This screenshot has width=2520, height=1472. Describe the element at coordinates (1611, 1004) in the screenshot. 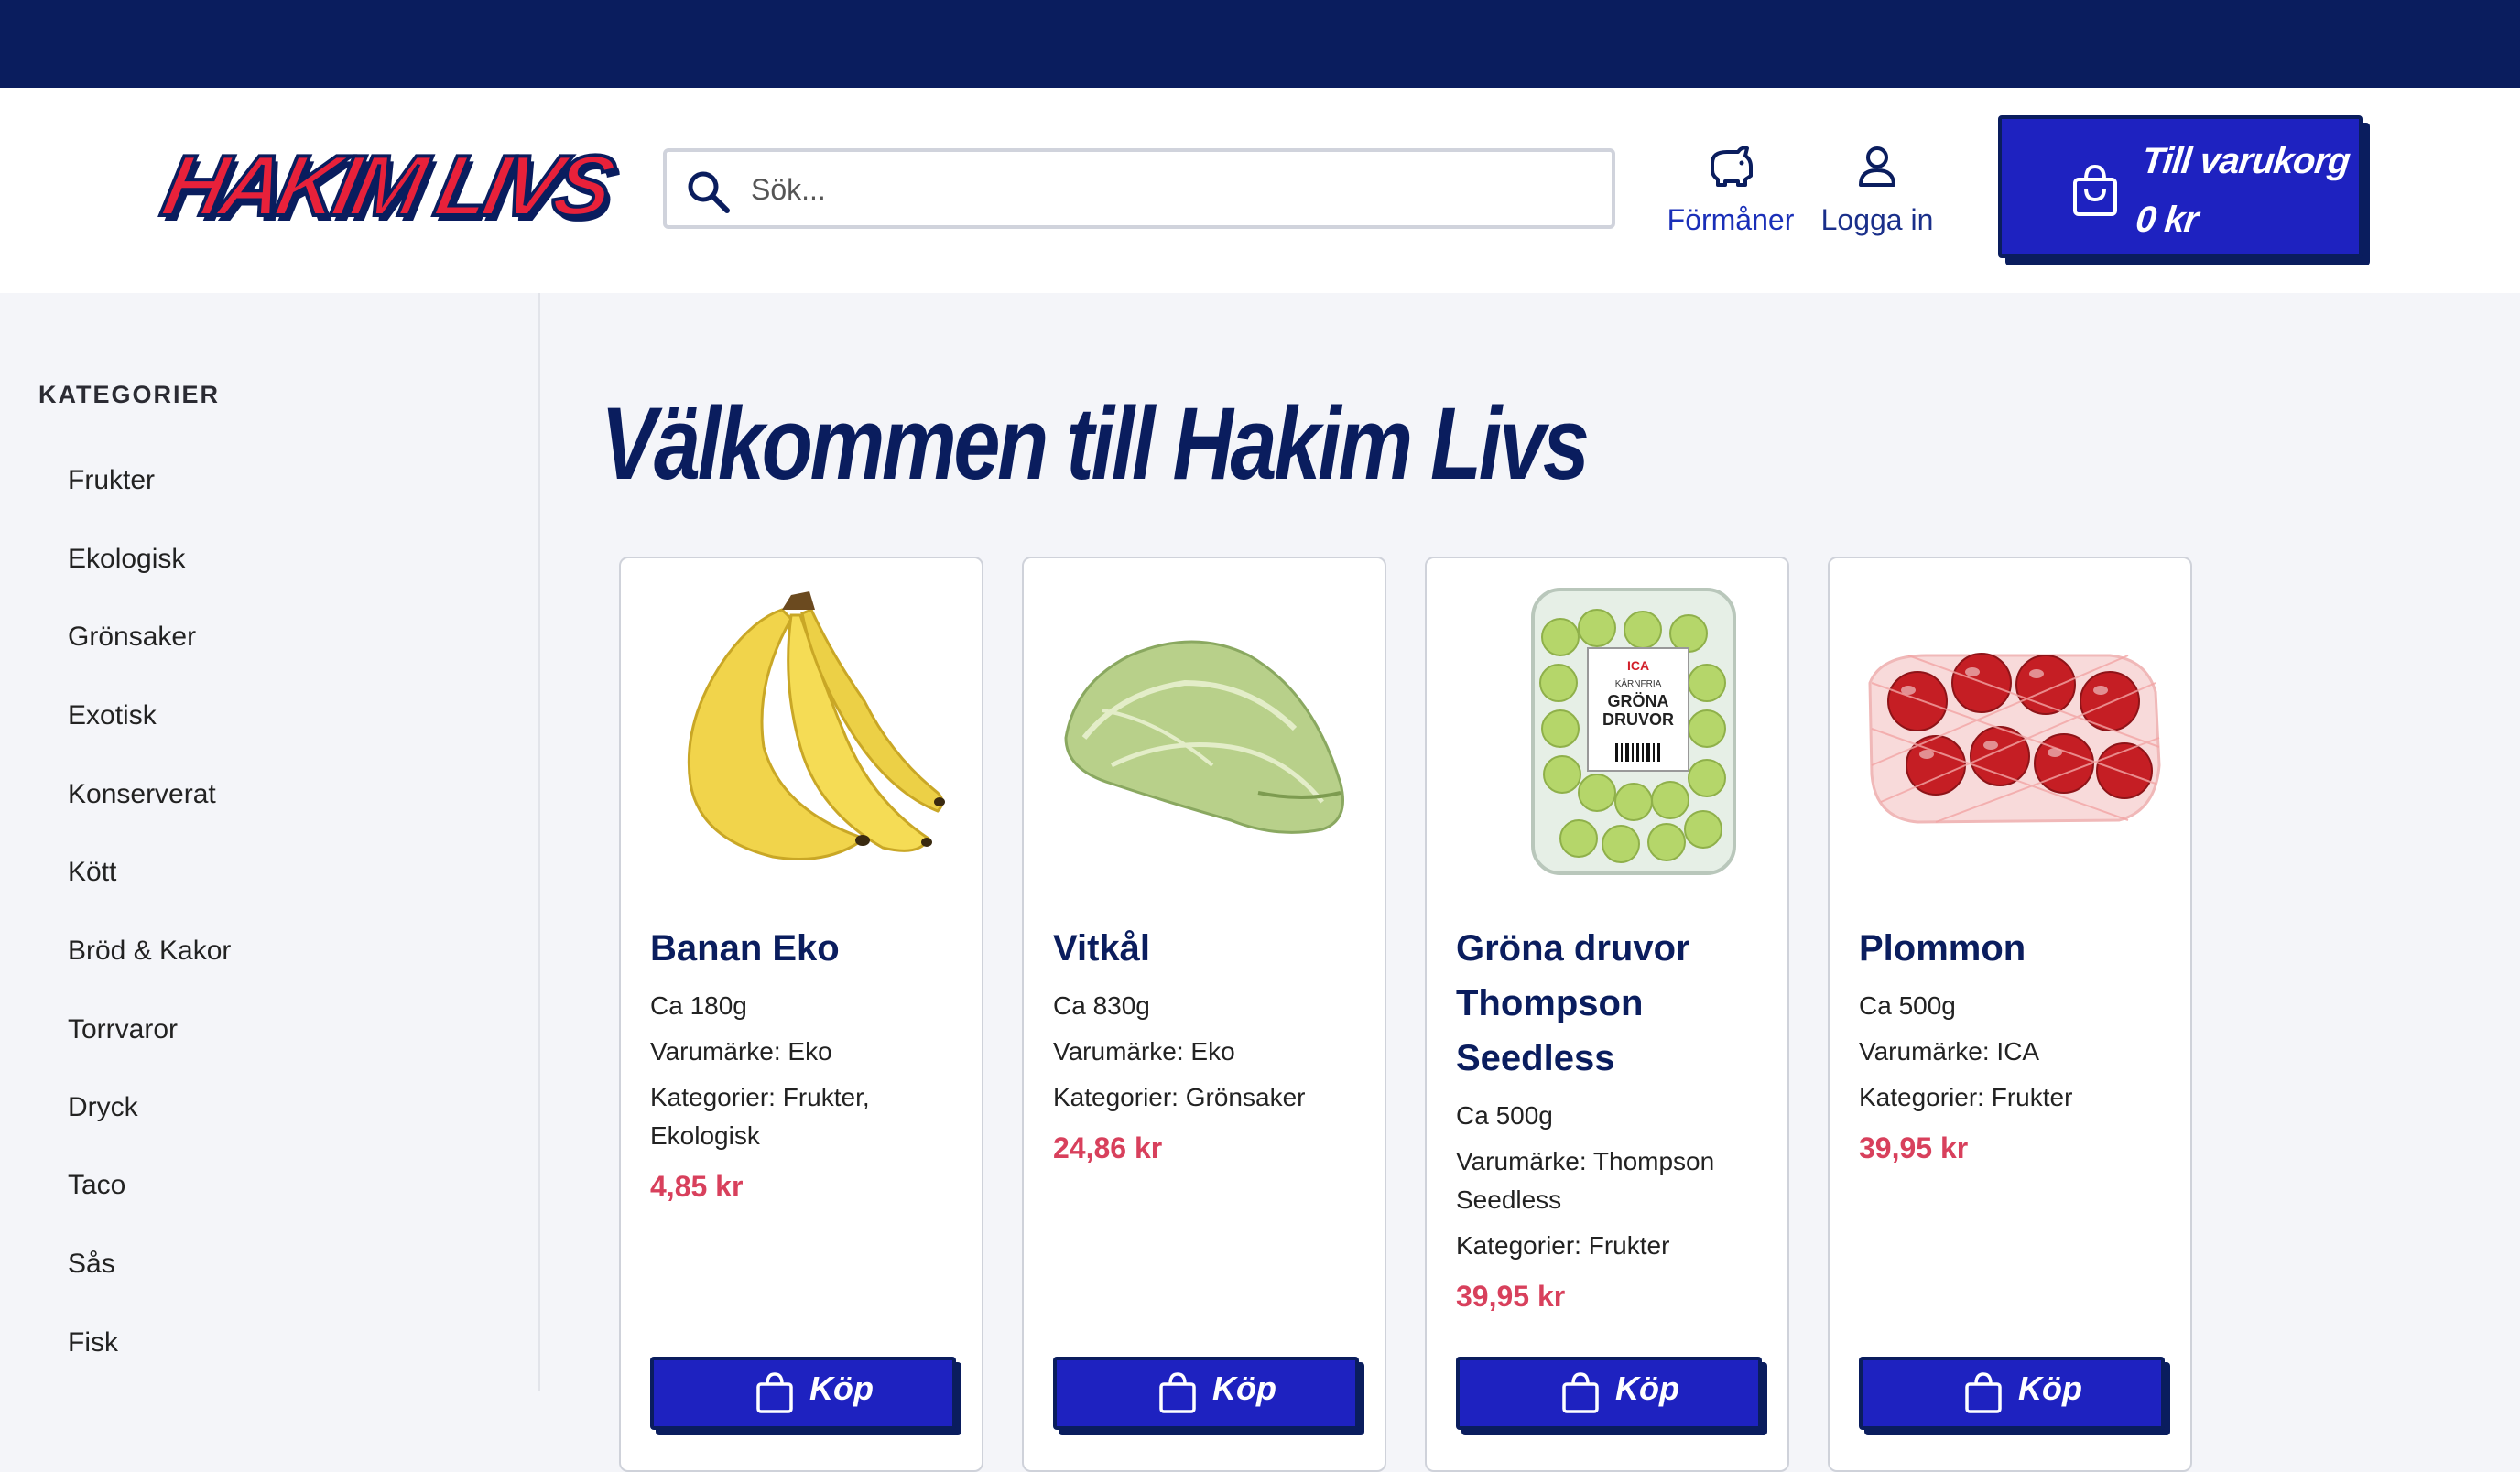

I see `product-name: Gröna druvor Thompson Seedless` at that location.